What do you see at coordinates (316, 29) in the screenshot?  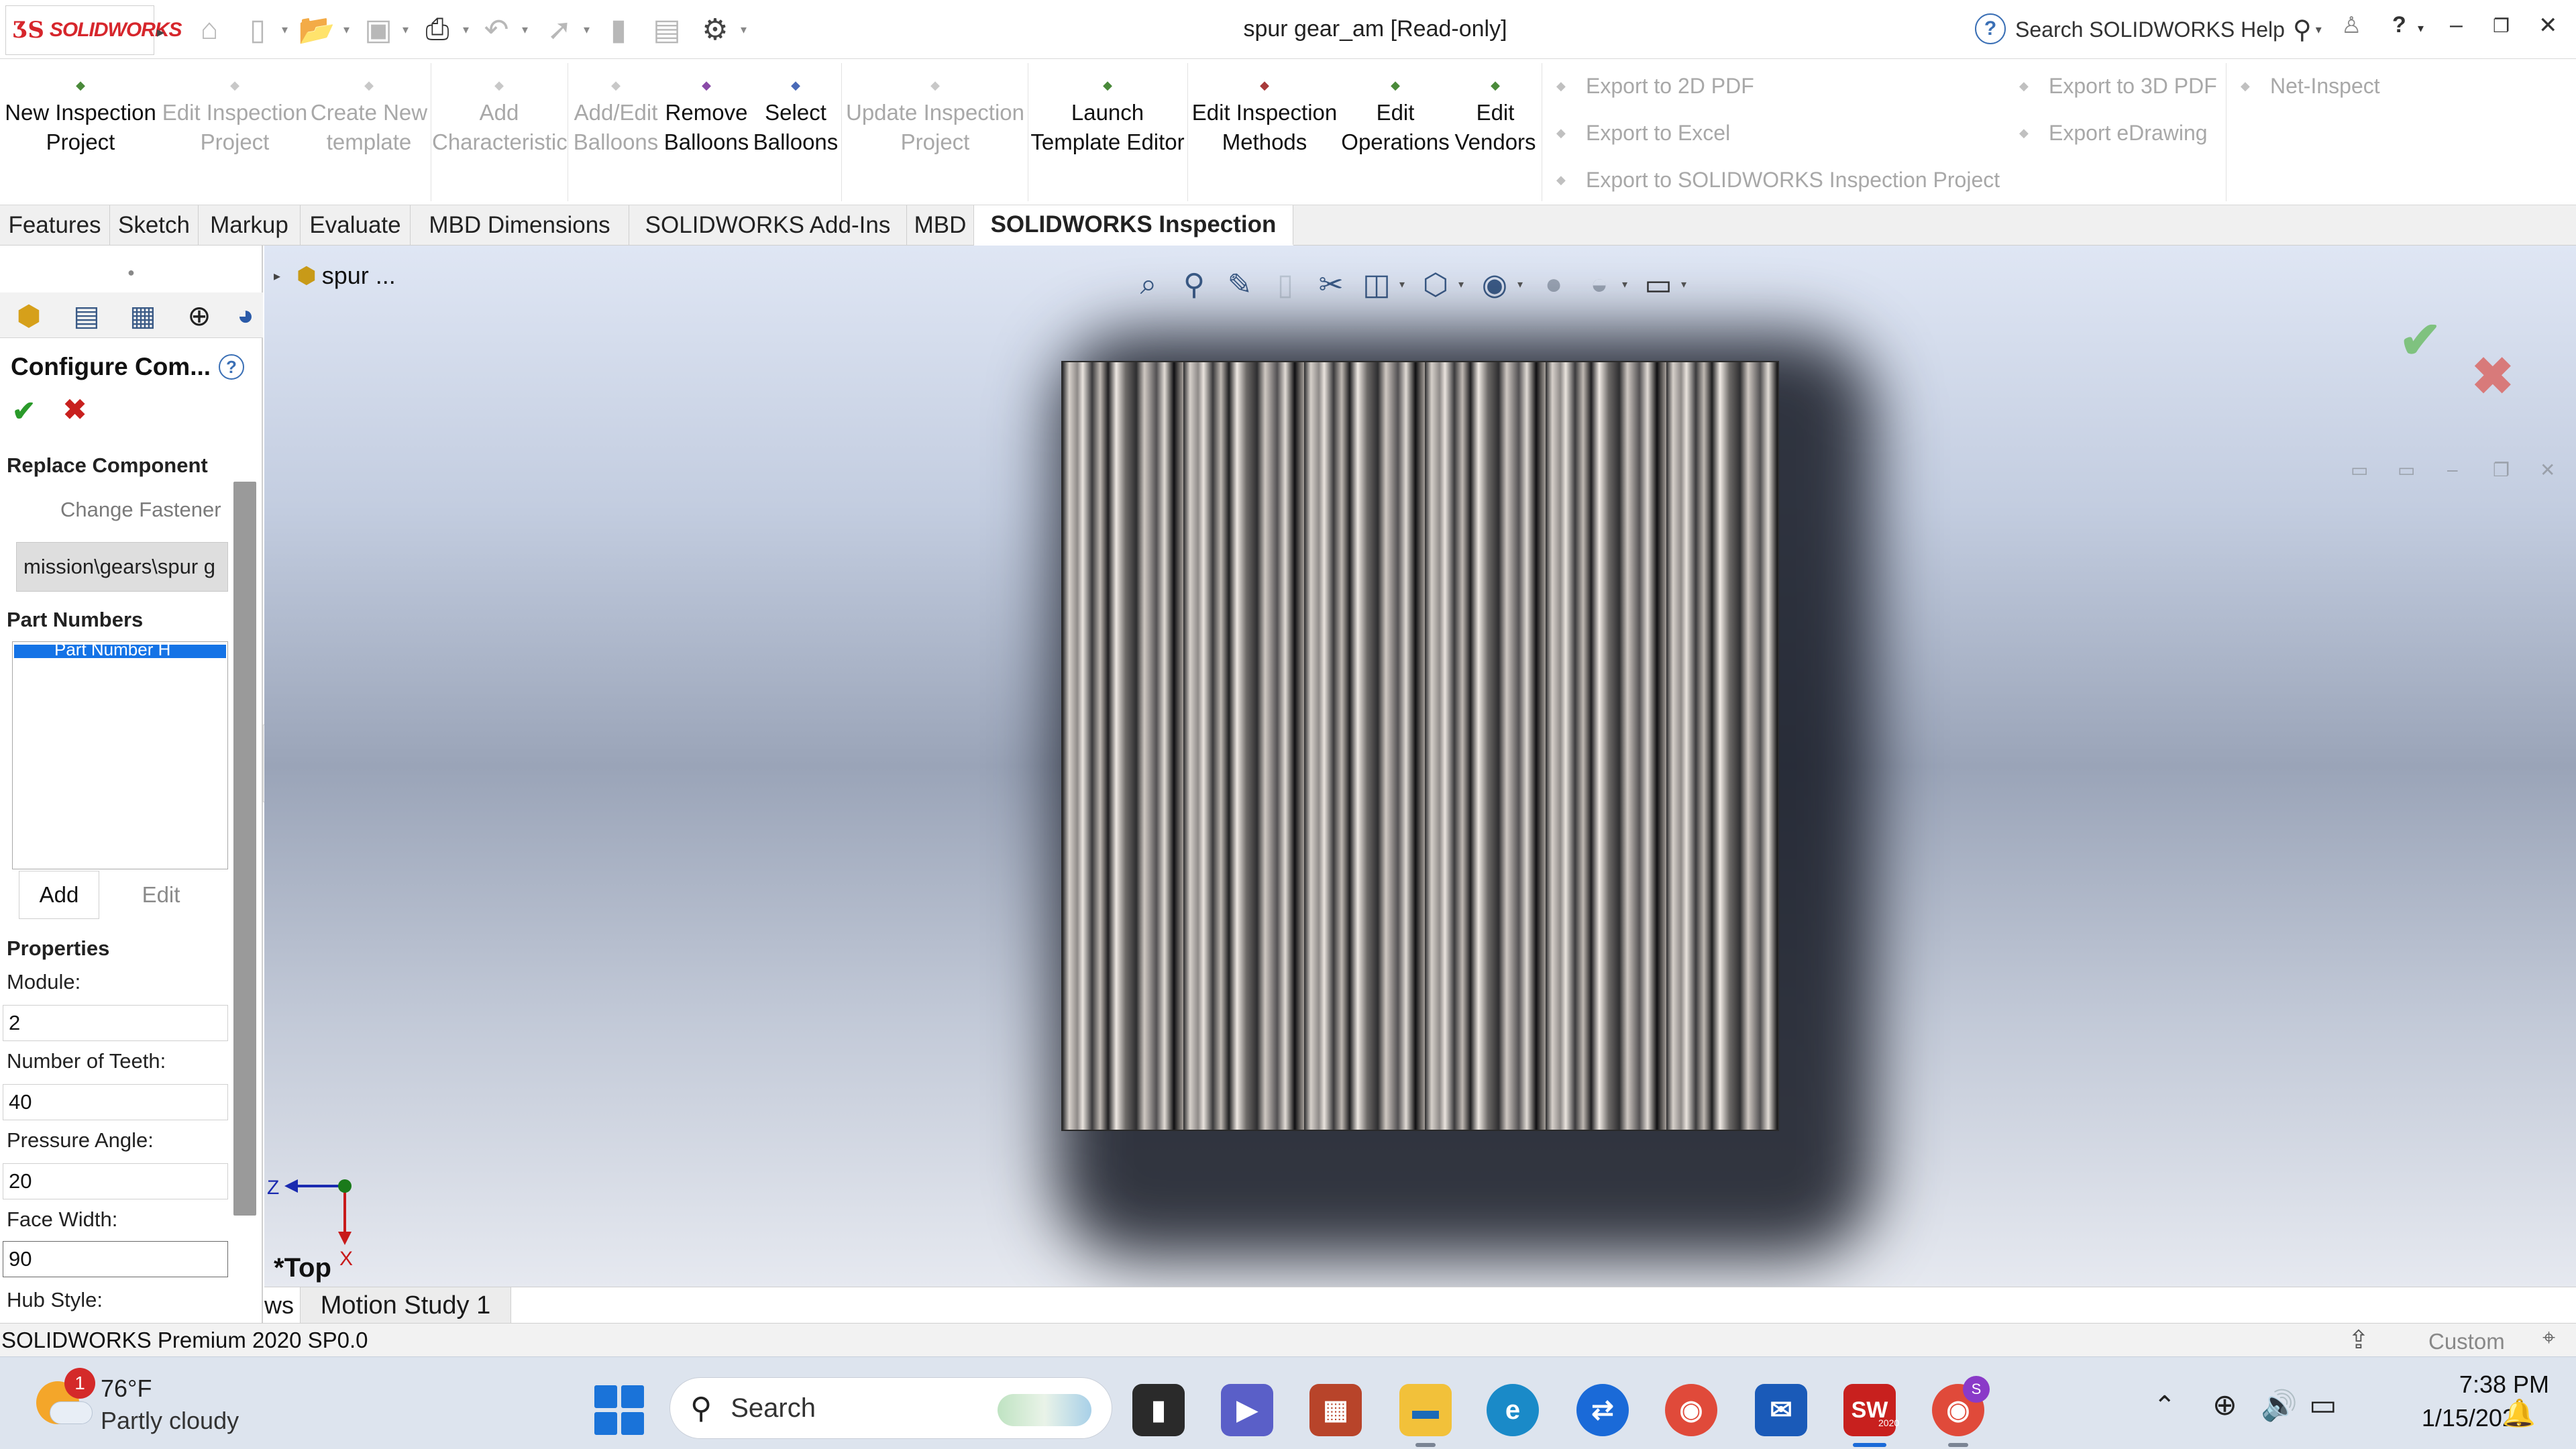 I see `open-icon: 📂` at bounding box center [316, 29].